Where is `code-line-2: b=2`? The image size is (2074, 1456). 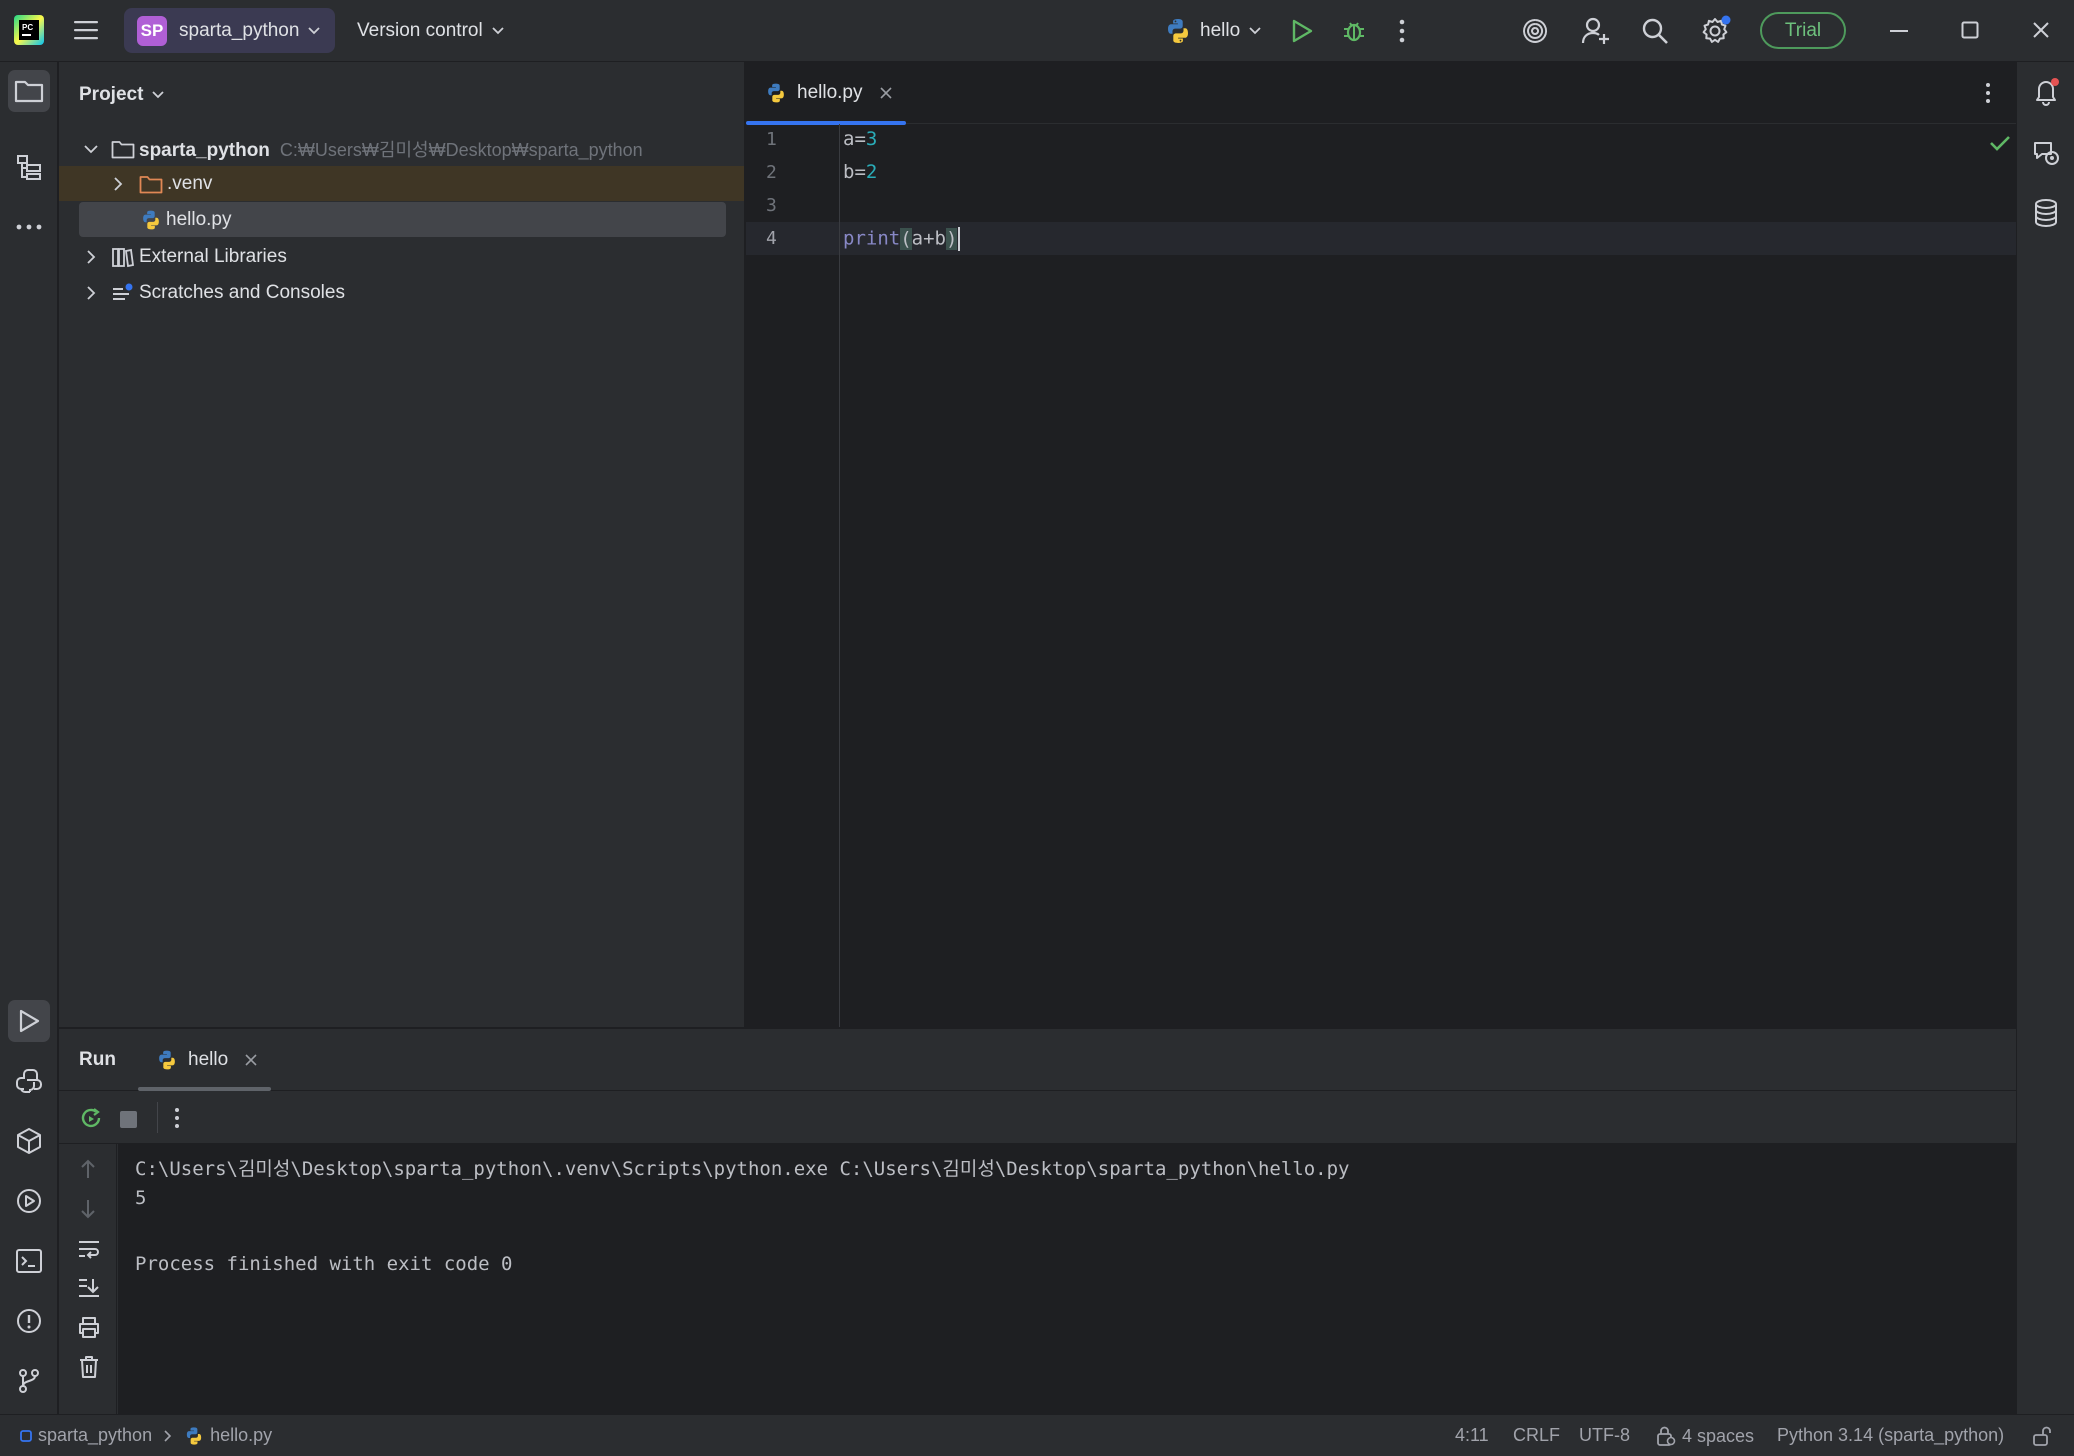 code-line-2: b=2 is located at coordinates (860, 172).